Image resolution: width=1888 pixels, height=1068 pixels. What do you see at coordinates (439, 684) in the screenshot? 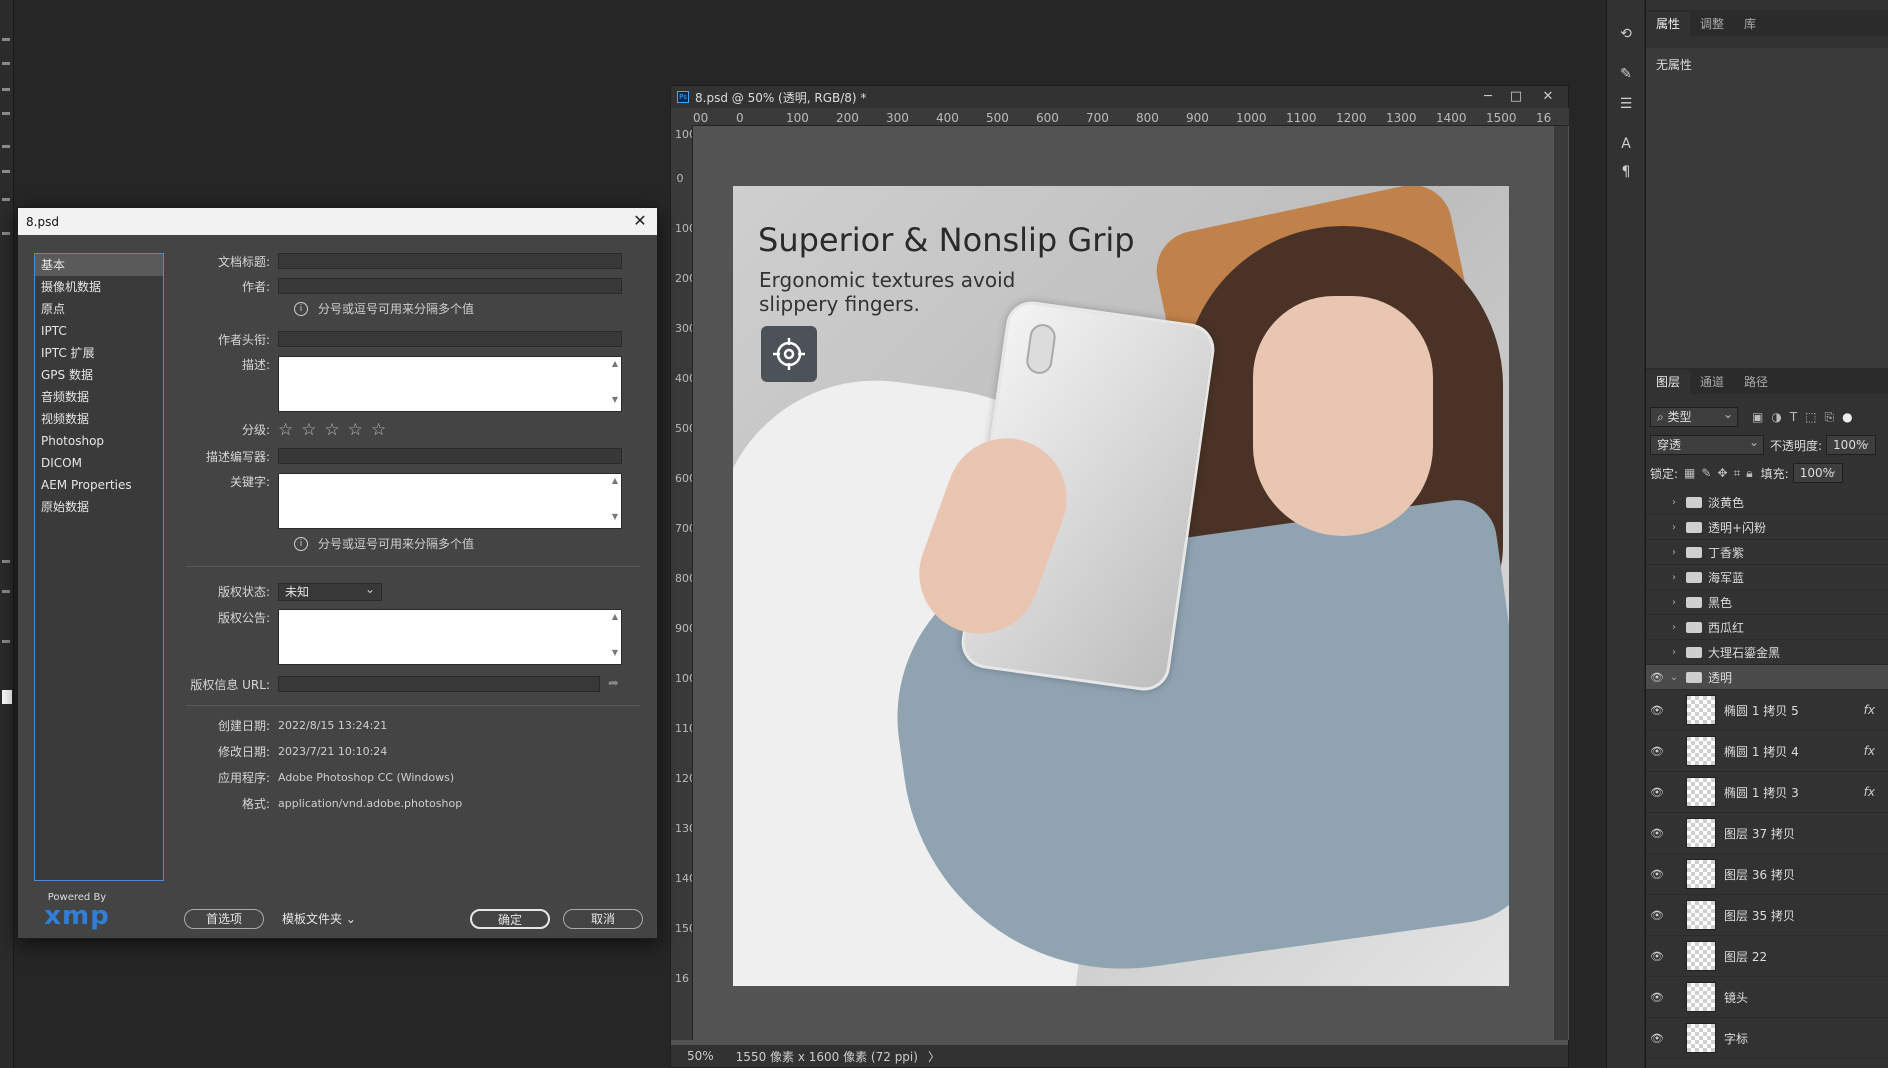
I see `copyright-url-input` at bounding box center [439, 684].